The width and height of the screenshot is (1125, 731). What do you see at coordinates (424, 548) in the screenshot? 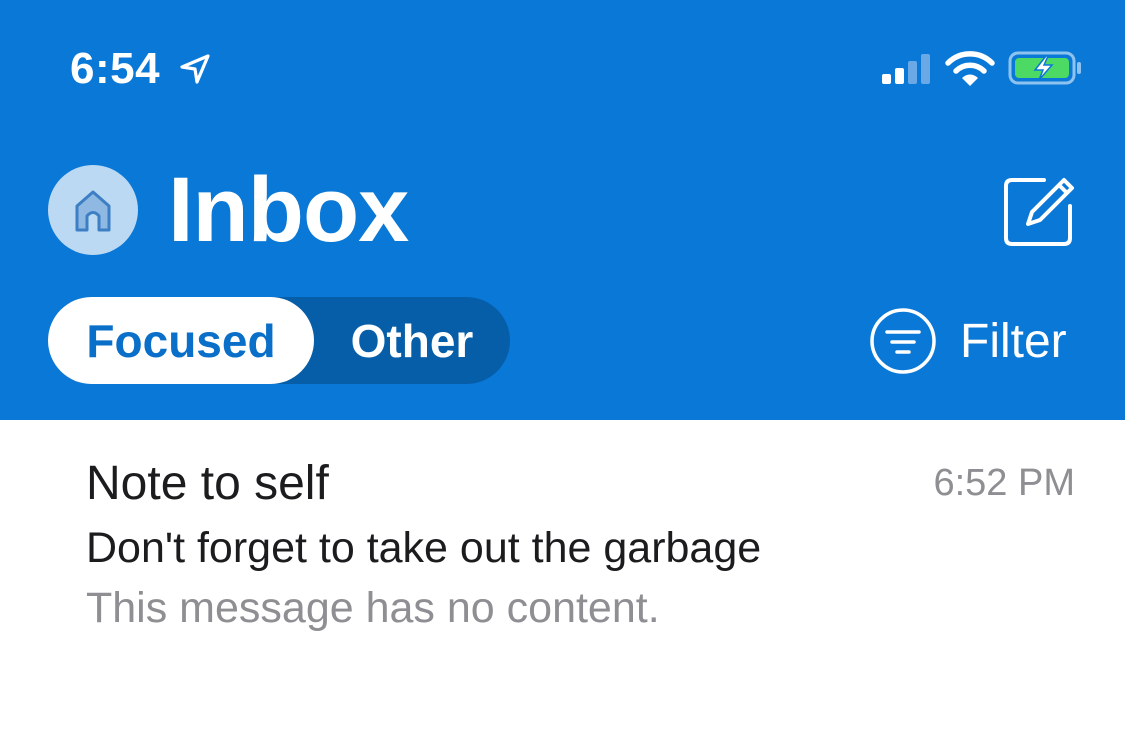
I see `message-subject: Don't forget to take out the garbage` at bounding box center [424, 548].